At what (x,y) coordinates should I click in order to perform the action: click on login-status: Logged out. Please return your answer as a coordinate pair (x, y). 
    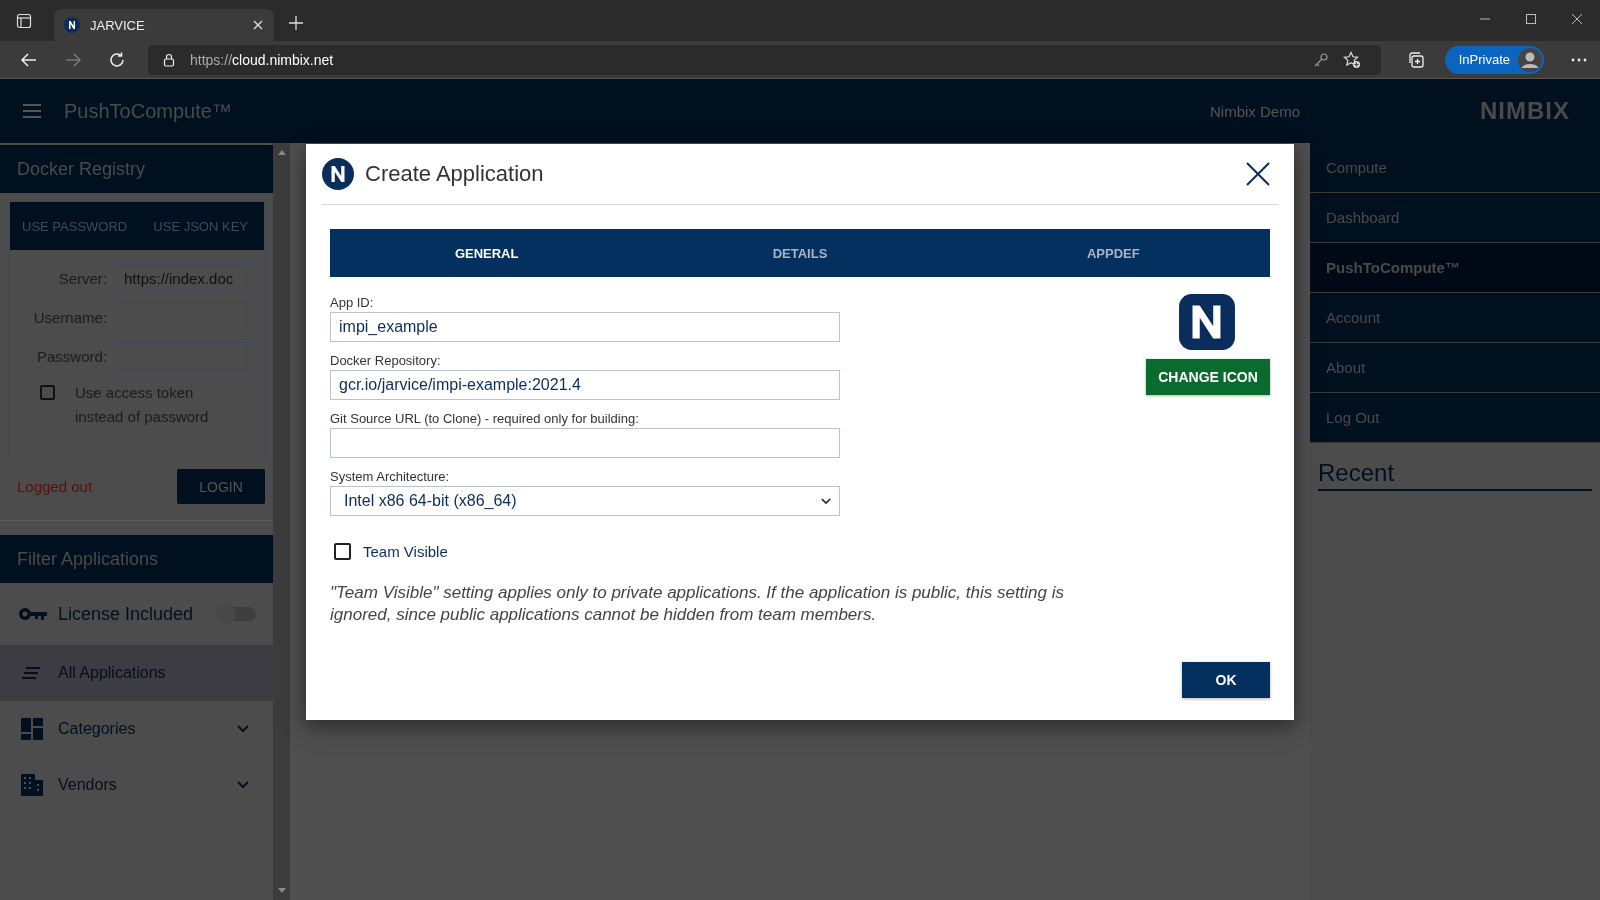
    Looking at the image, I should click on (55, 486).